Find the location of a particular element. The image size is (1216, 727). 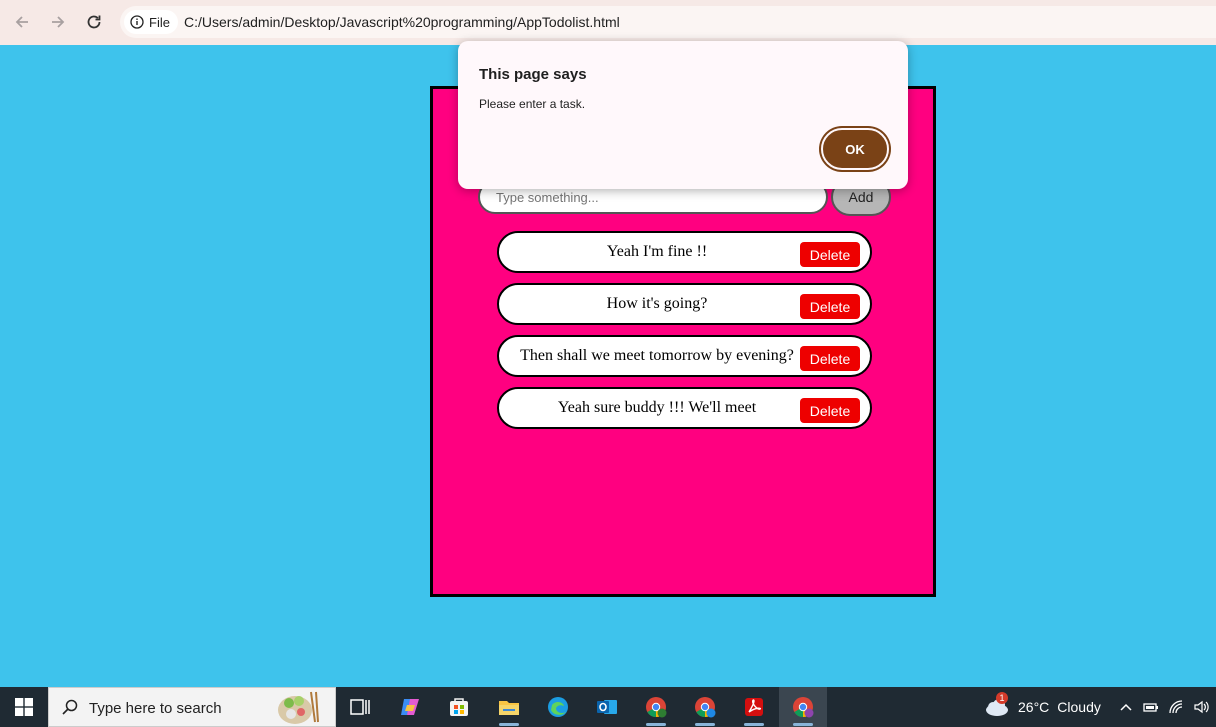

outlook-button is located at coordinates (607, 707).